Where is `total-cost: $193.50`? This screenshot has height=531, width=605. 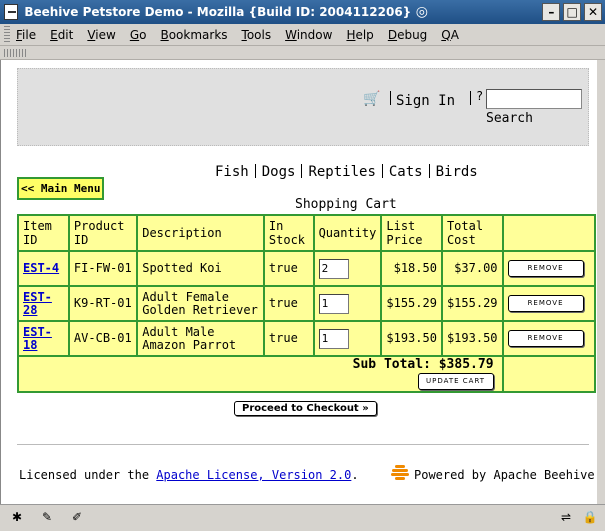
total-cost: $193.50 is located at coordinates (472, 338).